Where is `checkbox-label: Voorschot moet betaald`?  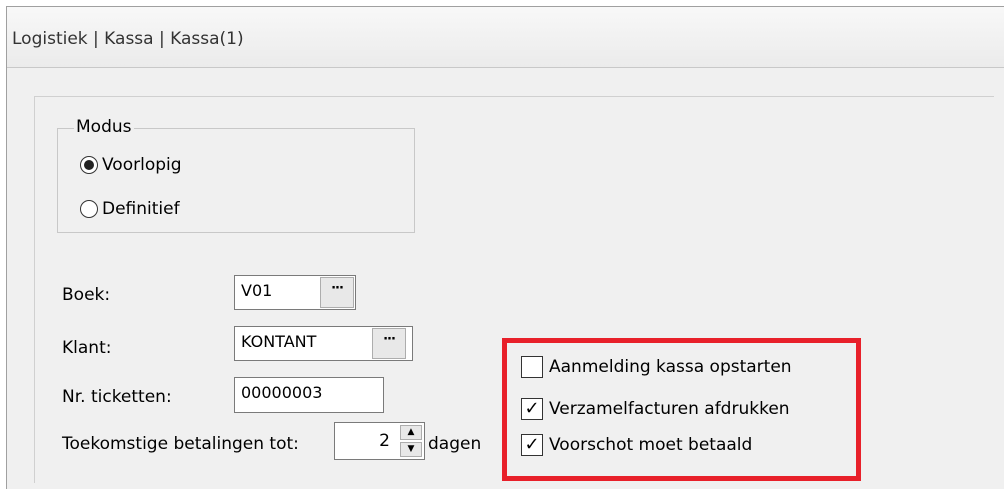
checkbox-label: Voorschot moet betaald is located at coordinates (651, 445).